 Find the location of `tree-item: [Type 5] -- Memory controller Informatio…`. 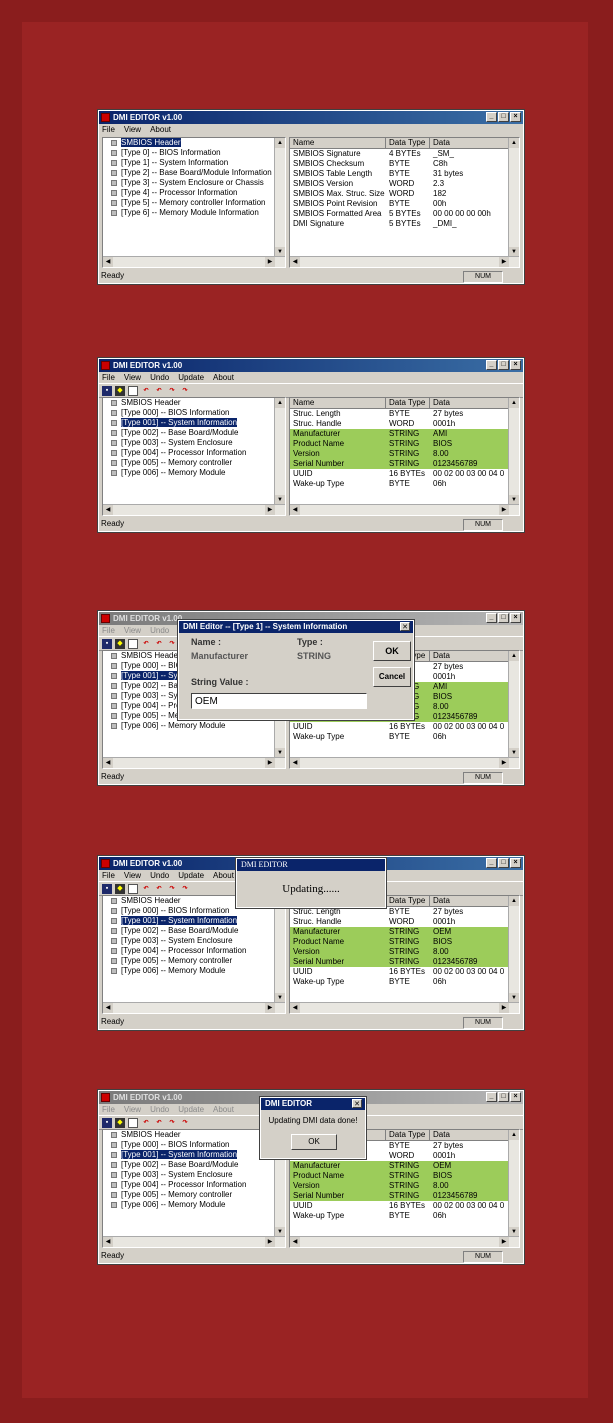

tree-item: [Type 5] -- Memory controller Informatio… is located at coordinates (194, 203).